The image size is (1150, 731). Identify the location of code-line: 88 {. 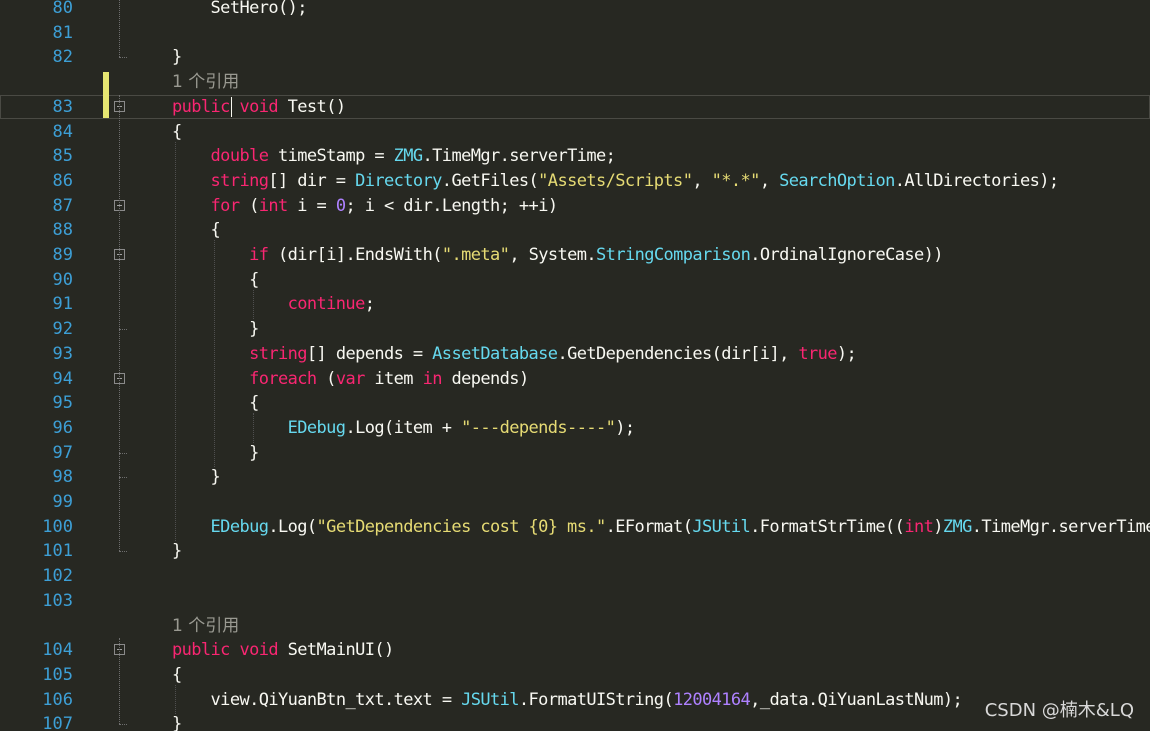
(575, 230).